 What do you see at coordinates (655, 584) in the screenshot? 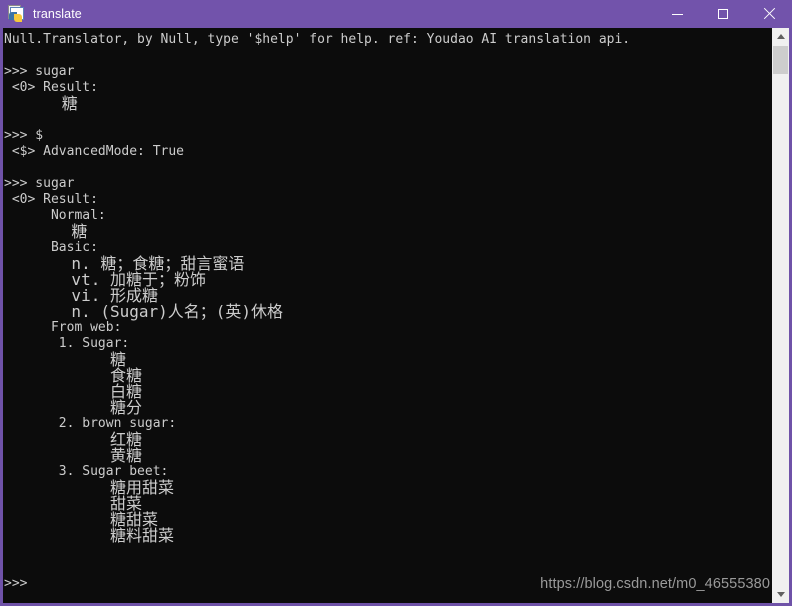
I see `watermark-url: https://blog.csdn.net/m0_46555380` at bounding box center [655, 584].